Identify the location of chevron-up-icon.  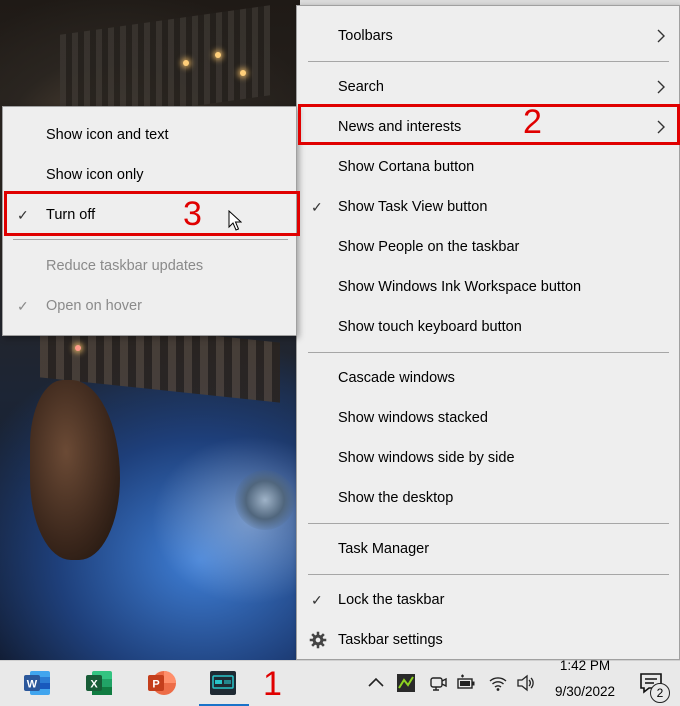
(376, 683).